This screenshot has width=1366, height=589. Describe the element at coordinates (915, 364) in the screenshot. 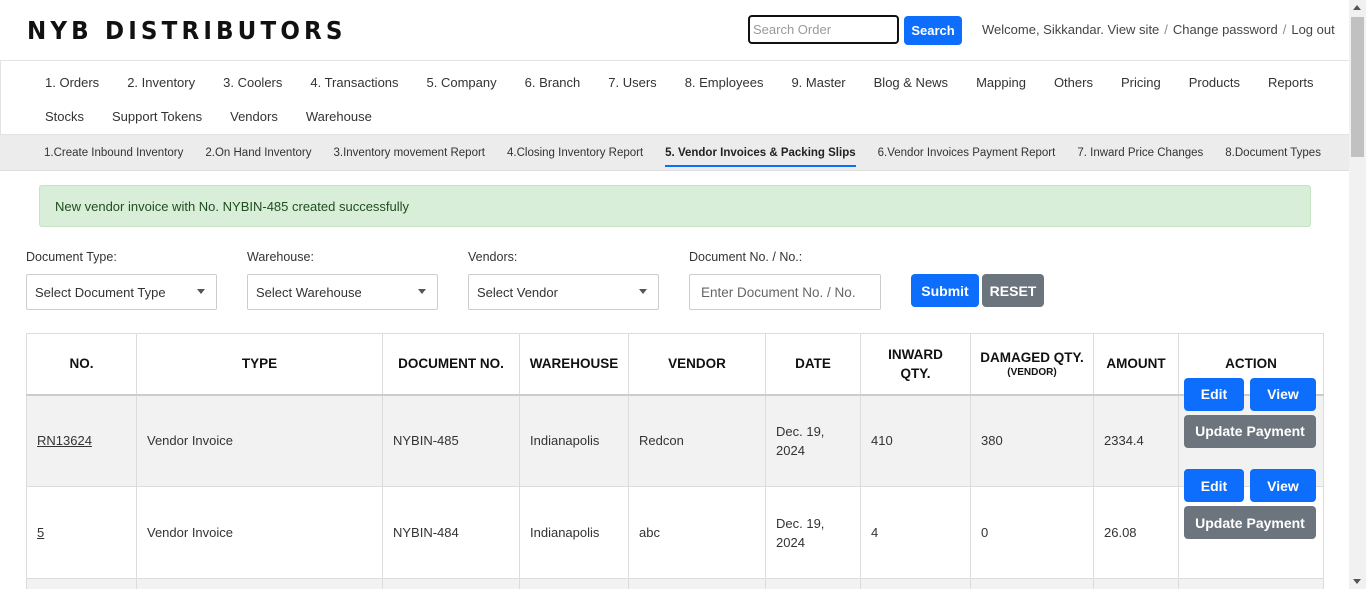

I see `column-header-inward-qty: INWARD QTY.` at that location.